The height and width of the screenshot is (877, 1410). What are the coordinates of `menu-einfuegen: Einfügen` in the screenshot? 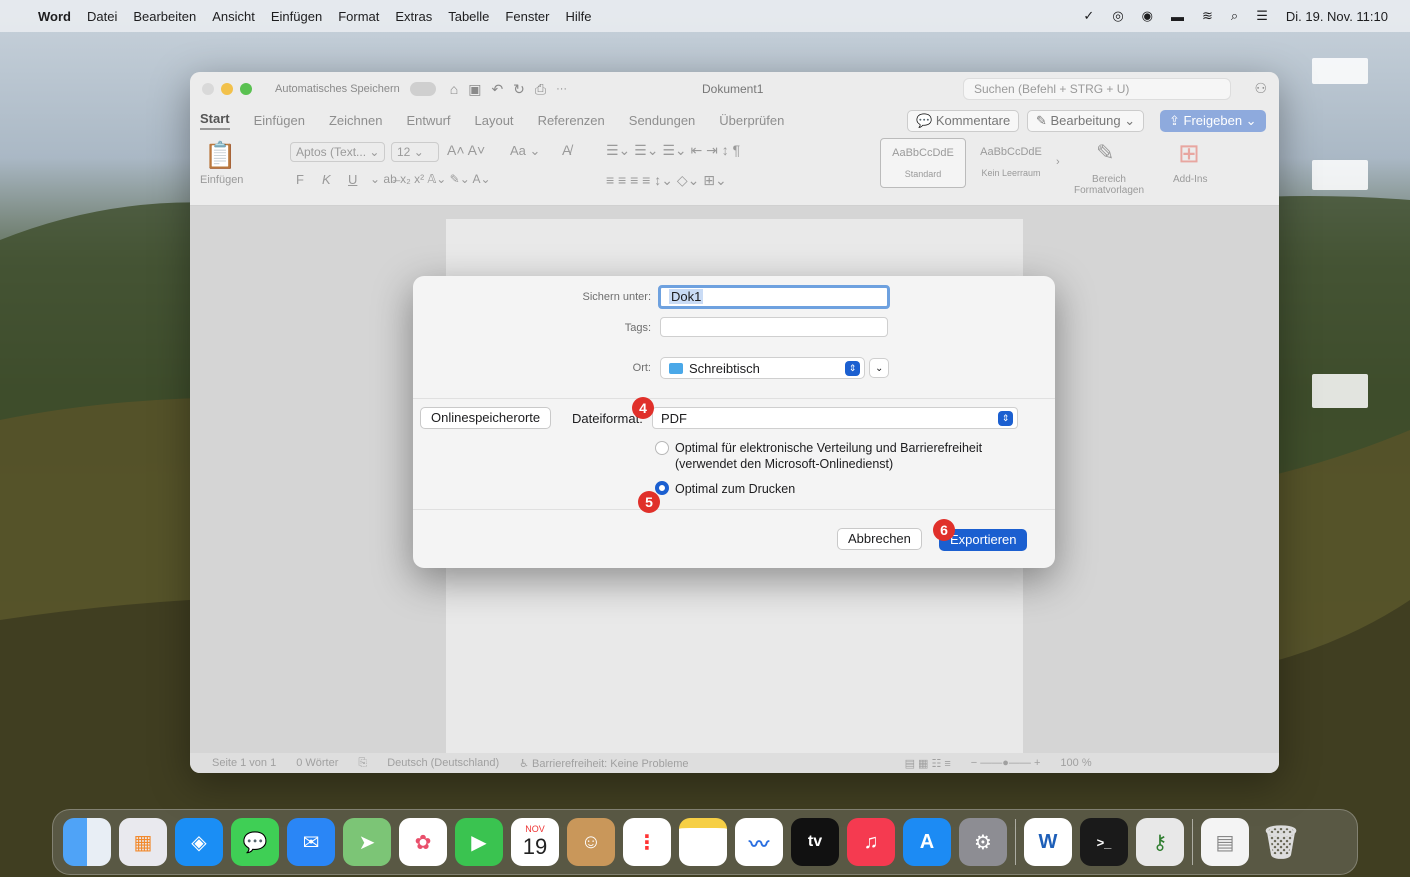 It's located at (296, 16).